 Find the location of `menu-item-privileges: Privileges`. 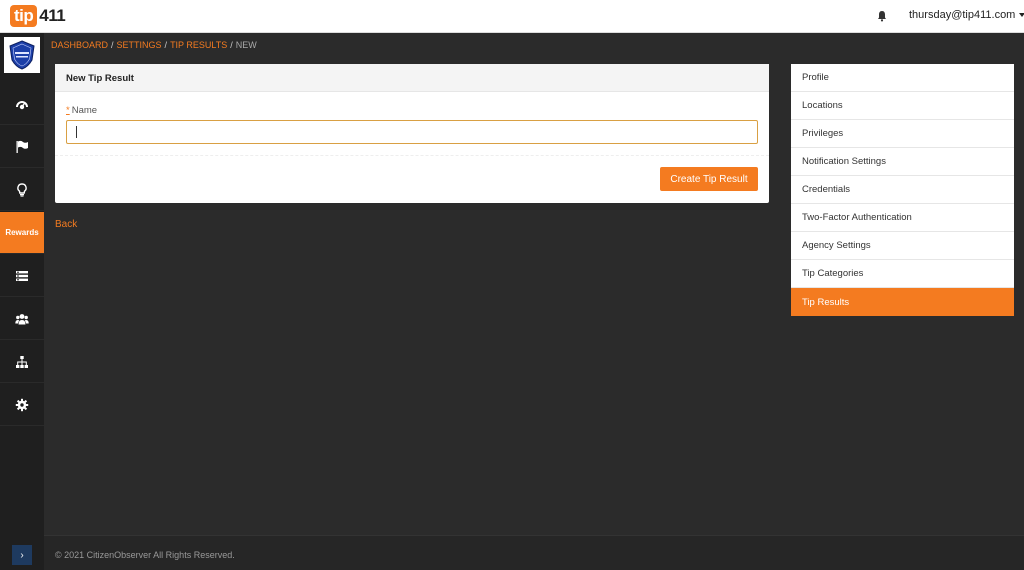

menu-item-privileges: Privileges is located at coordinates (902, 134).